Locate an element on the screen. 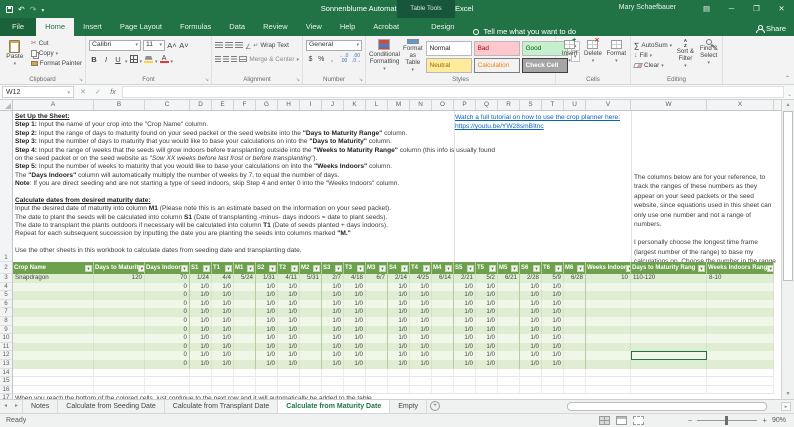 The height and width of the screenshot is (427, 794). decrease-font-icon: A˅ is located at coordinates (184, 45).